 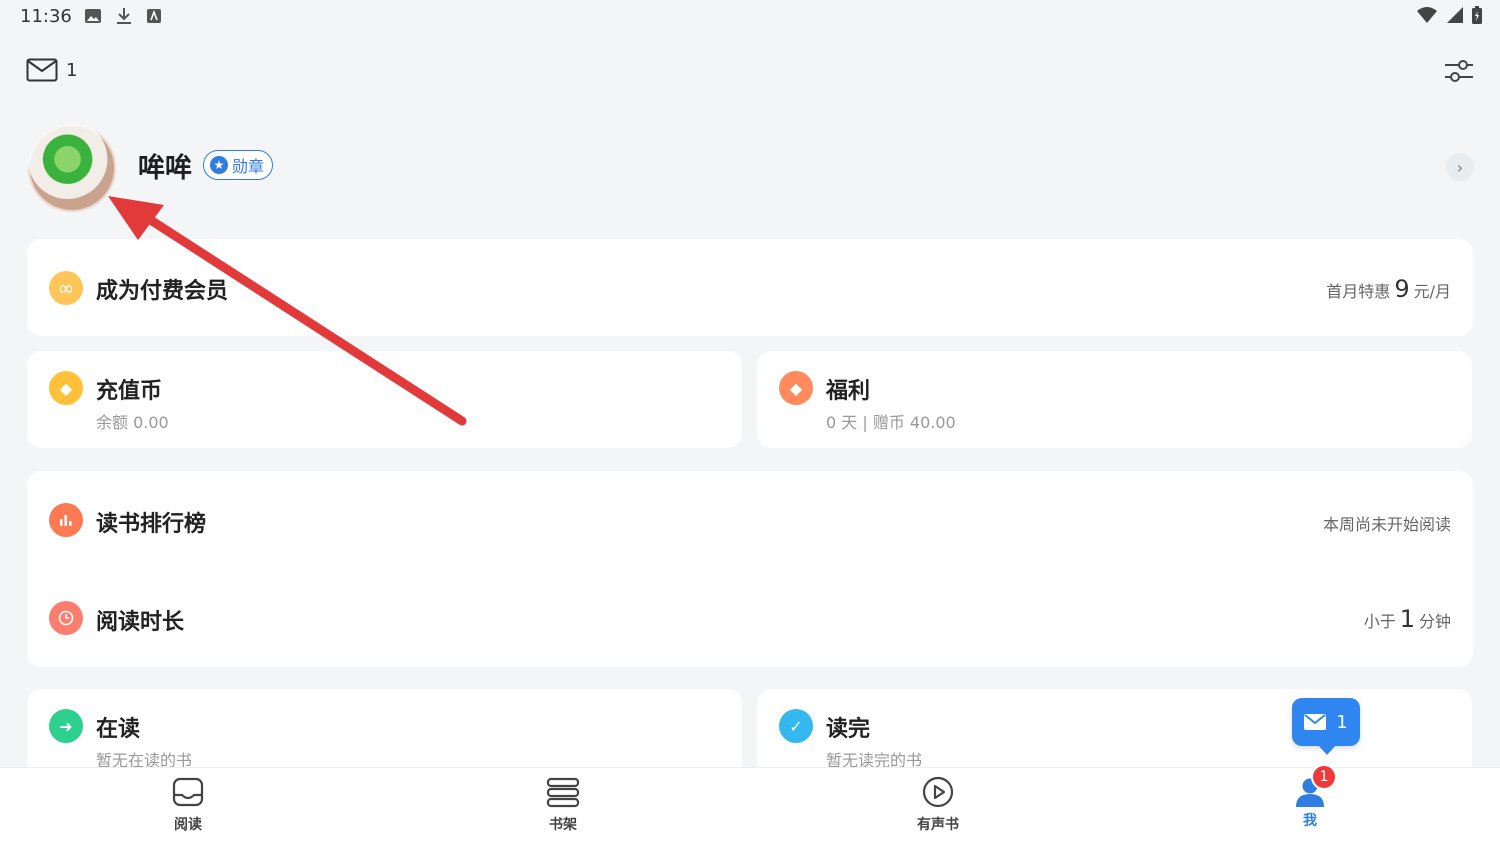 I want to click on tab-audiobooks: 有声书, so click(x=938, y=805).